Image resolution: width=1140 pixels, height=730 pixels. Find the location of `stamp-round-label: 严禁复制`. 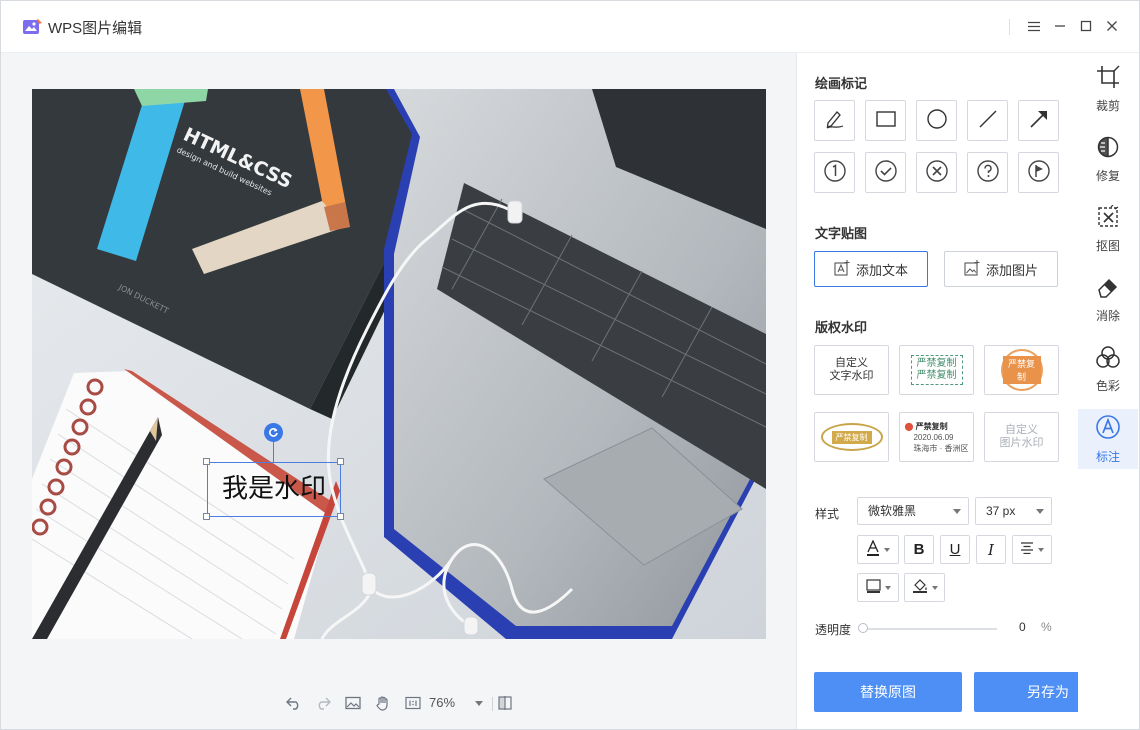

stamp-round-label: 严禁复制 is located at coordinates (1021, 370).